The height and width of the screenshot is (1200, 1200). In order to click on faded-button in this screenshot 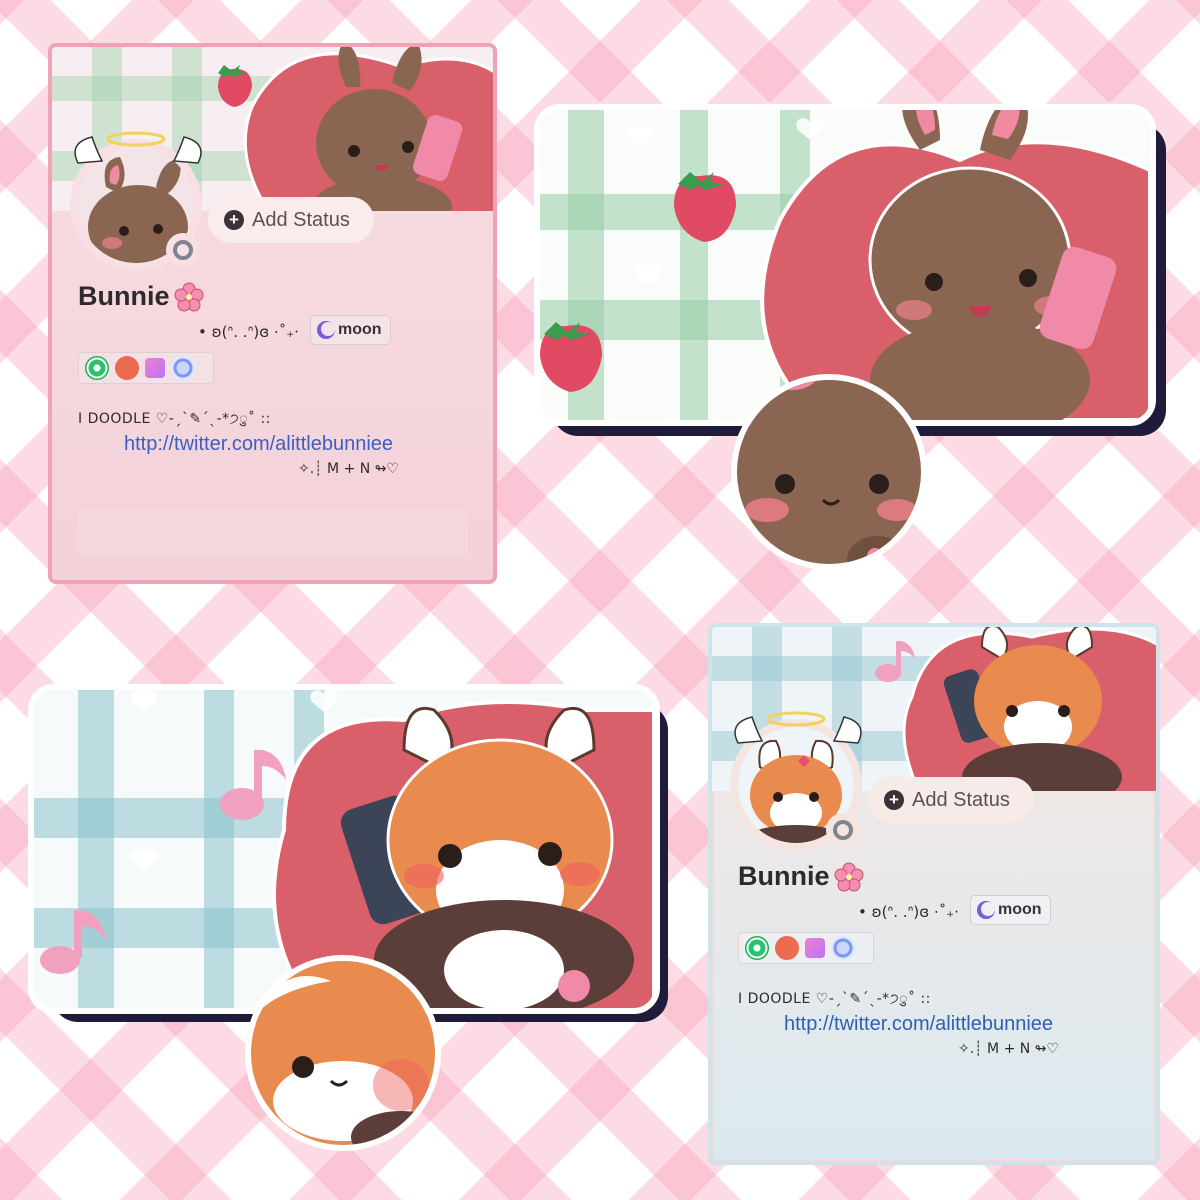, I will do `click(273, 532)`.